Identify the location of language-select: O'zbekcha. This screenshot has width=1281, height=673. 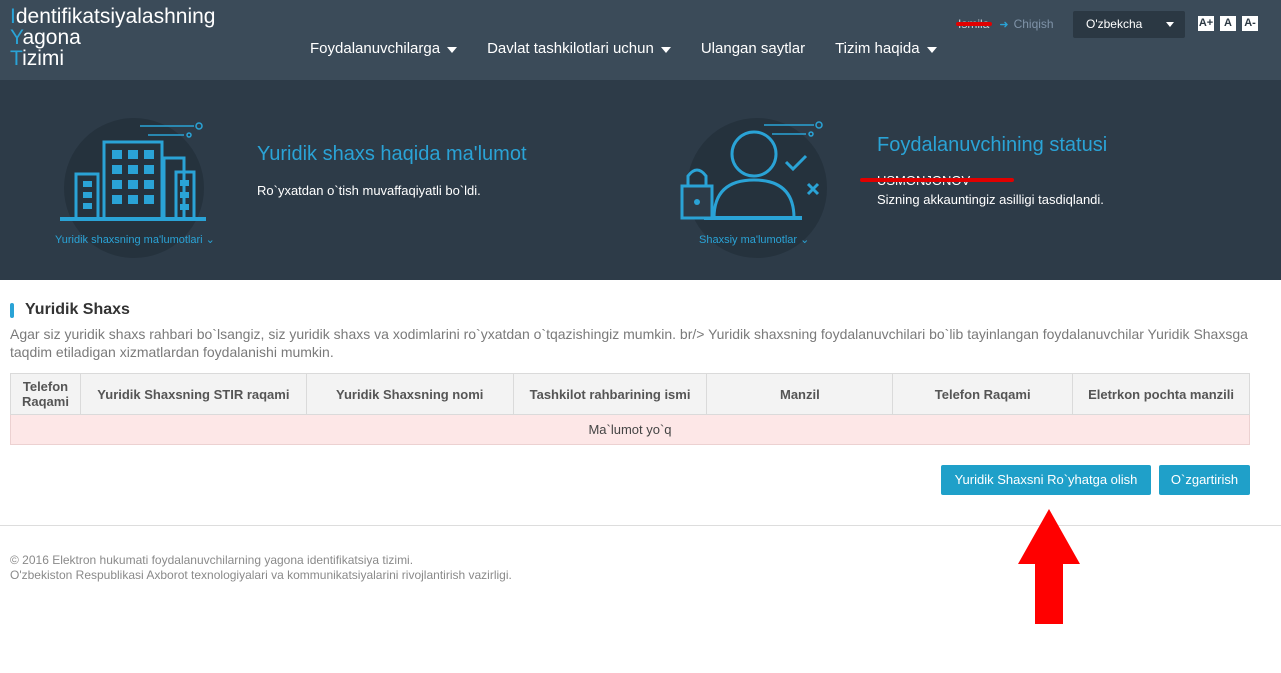
(1129, 24).